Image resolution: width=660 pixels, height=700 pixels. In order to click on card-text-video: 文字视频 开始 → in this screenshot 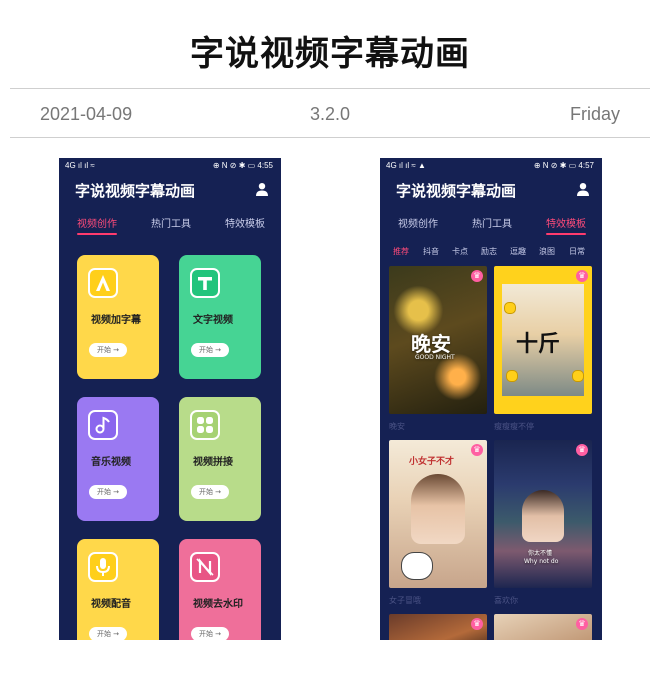, I will do `click(220, 317)`.